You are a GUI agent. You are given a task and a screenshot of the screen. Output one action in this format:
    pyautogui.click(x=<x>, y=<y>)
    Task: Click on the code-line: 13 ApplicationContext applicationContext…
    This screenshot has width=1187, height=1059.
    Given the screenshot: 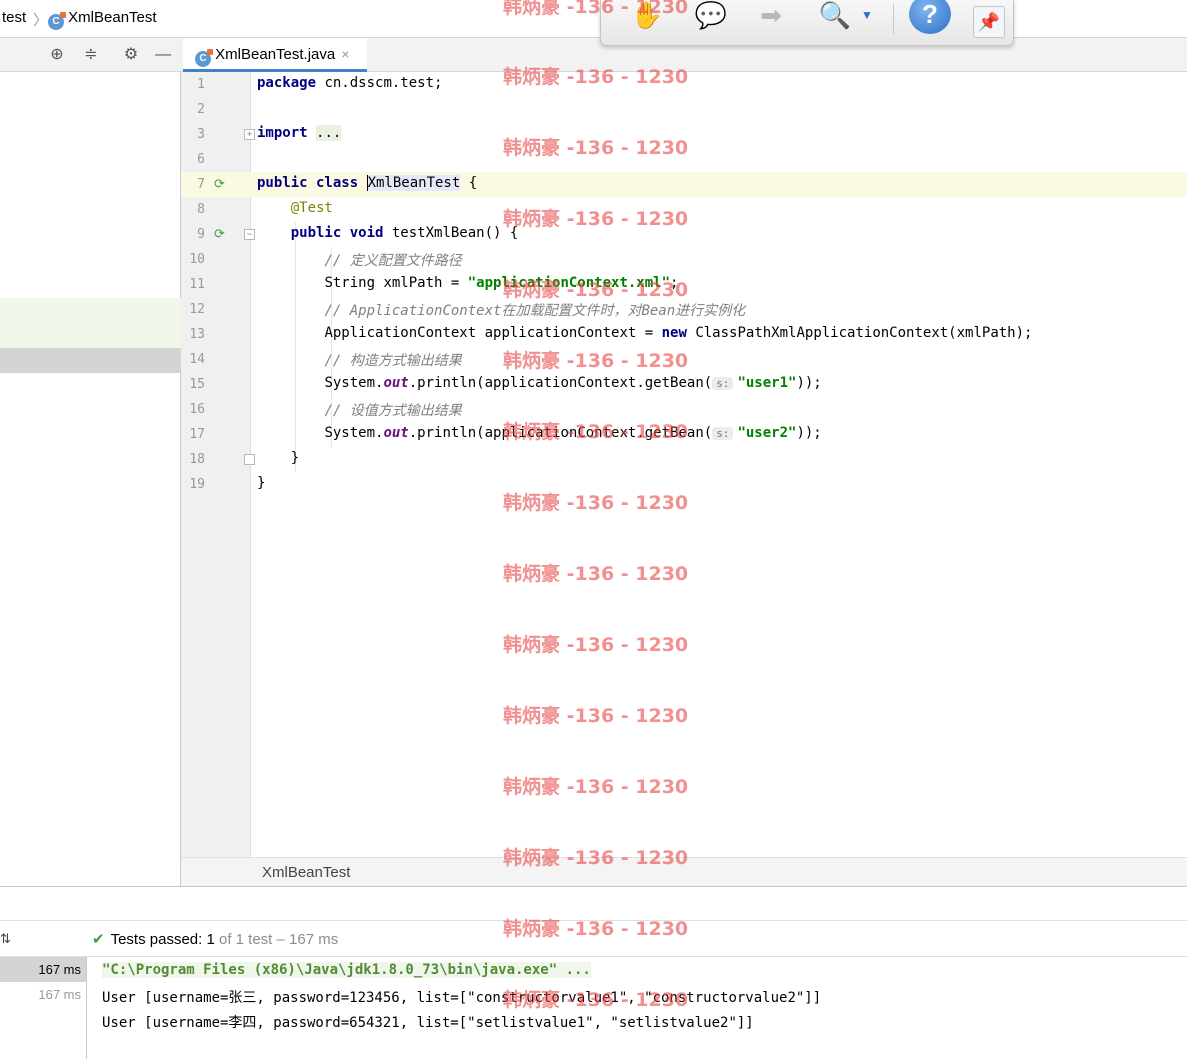 What is the action you would take?
    pyautogui.click(x=684, y=334)
    